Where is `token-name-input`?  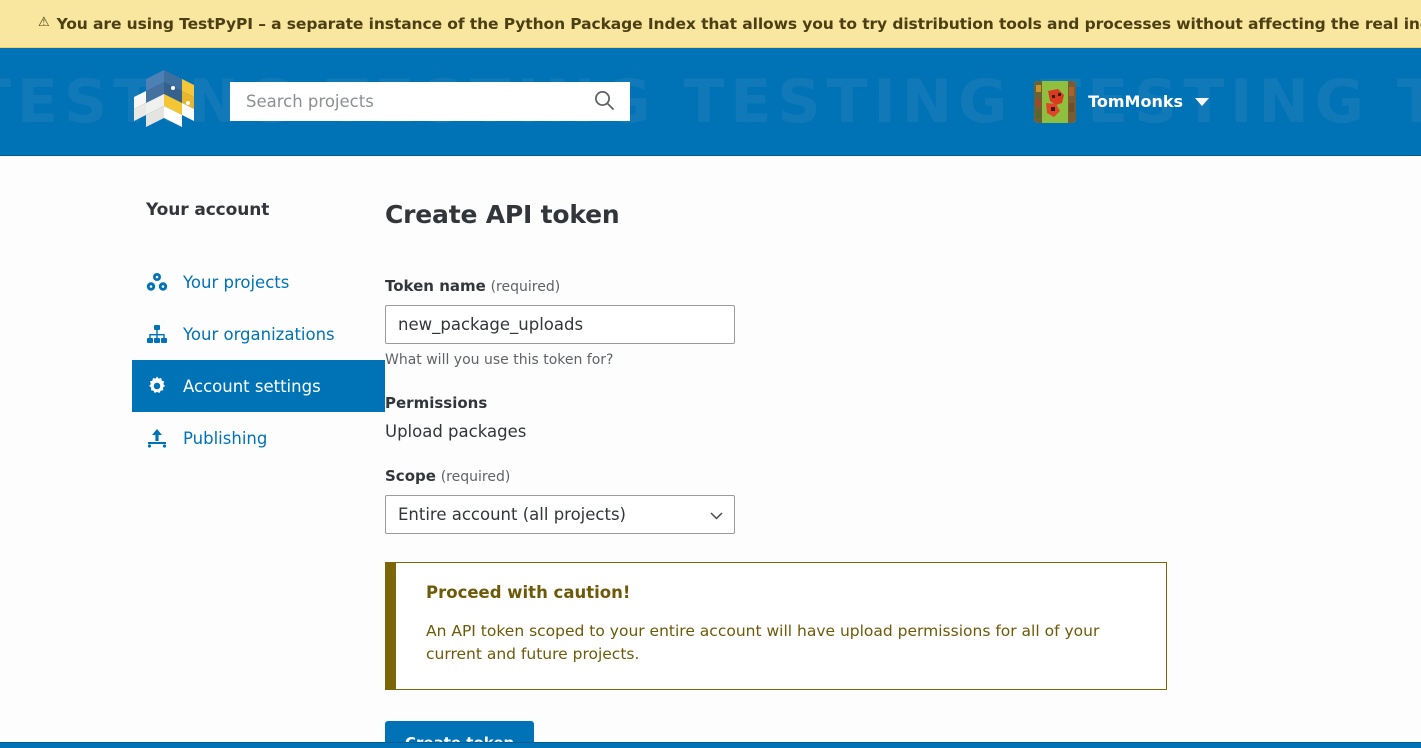
token-name-input is located at coordinates (560, 324).